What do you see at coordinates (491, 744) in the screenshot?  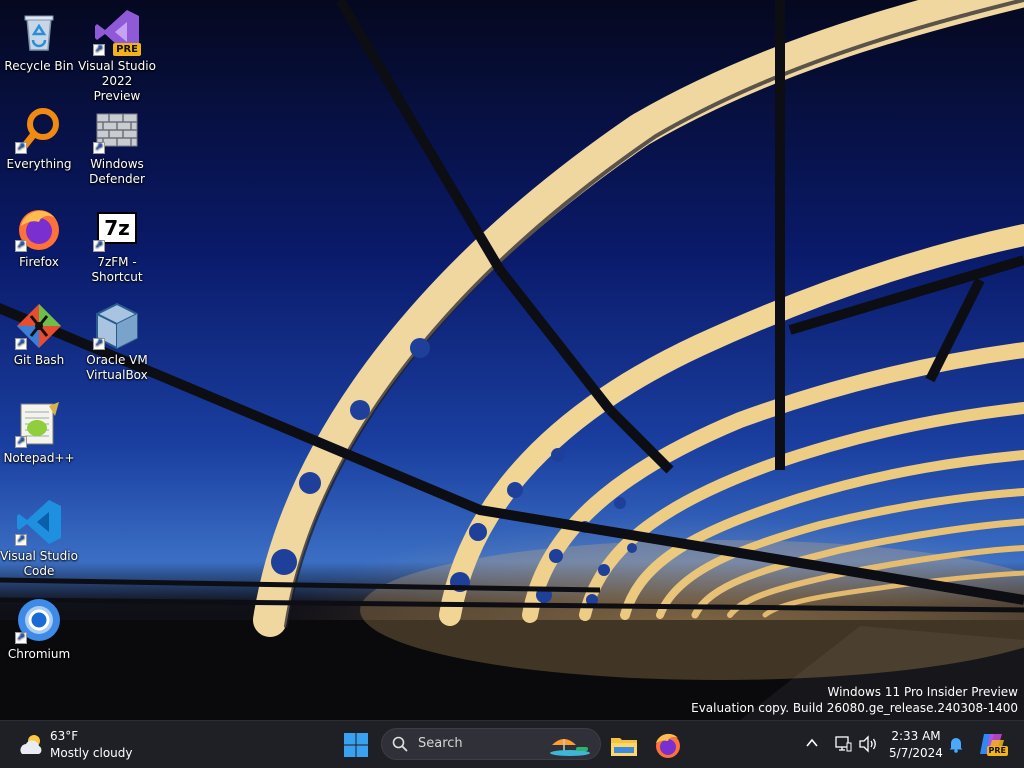 I see `taskbar-search: Search` at bounding box center [491, 744].